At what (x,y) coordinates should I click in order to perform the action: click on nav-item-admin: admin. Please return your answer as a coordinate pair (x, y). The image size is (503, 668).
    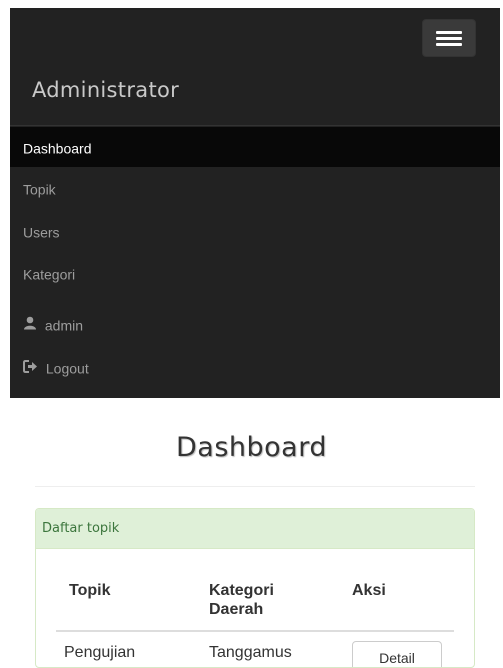
    Looking at the image, I should click on (255, 324).